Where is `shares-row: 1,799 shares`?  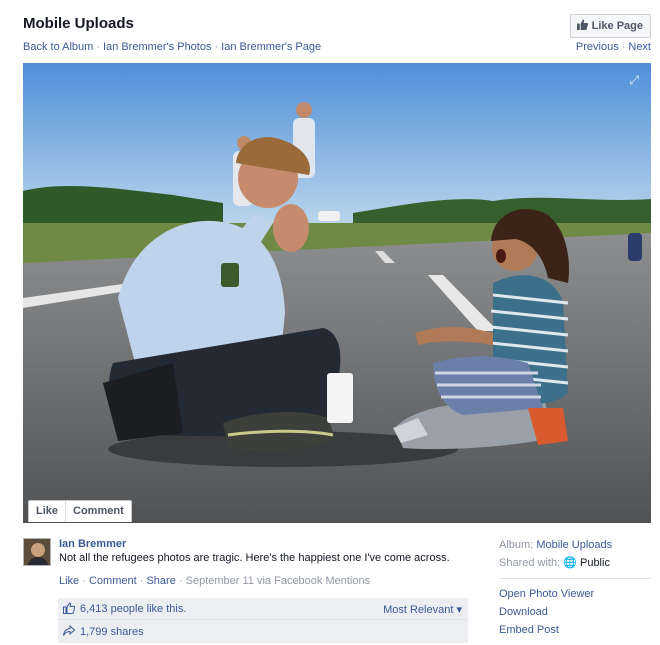 shares-row: 1,799 shares is located at coordinates (263, 631).